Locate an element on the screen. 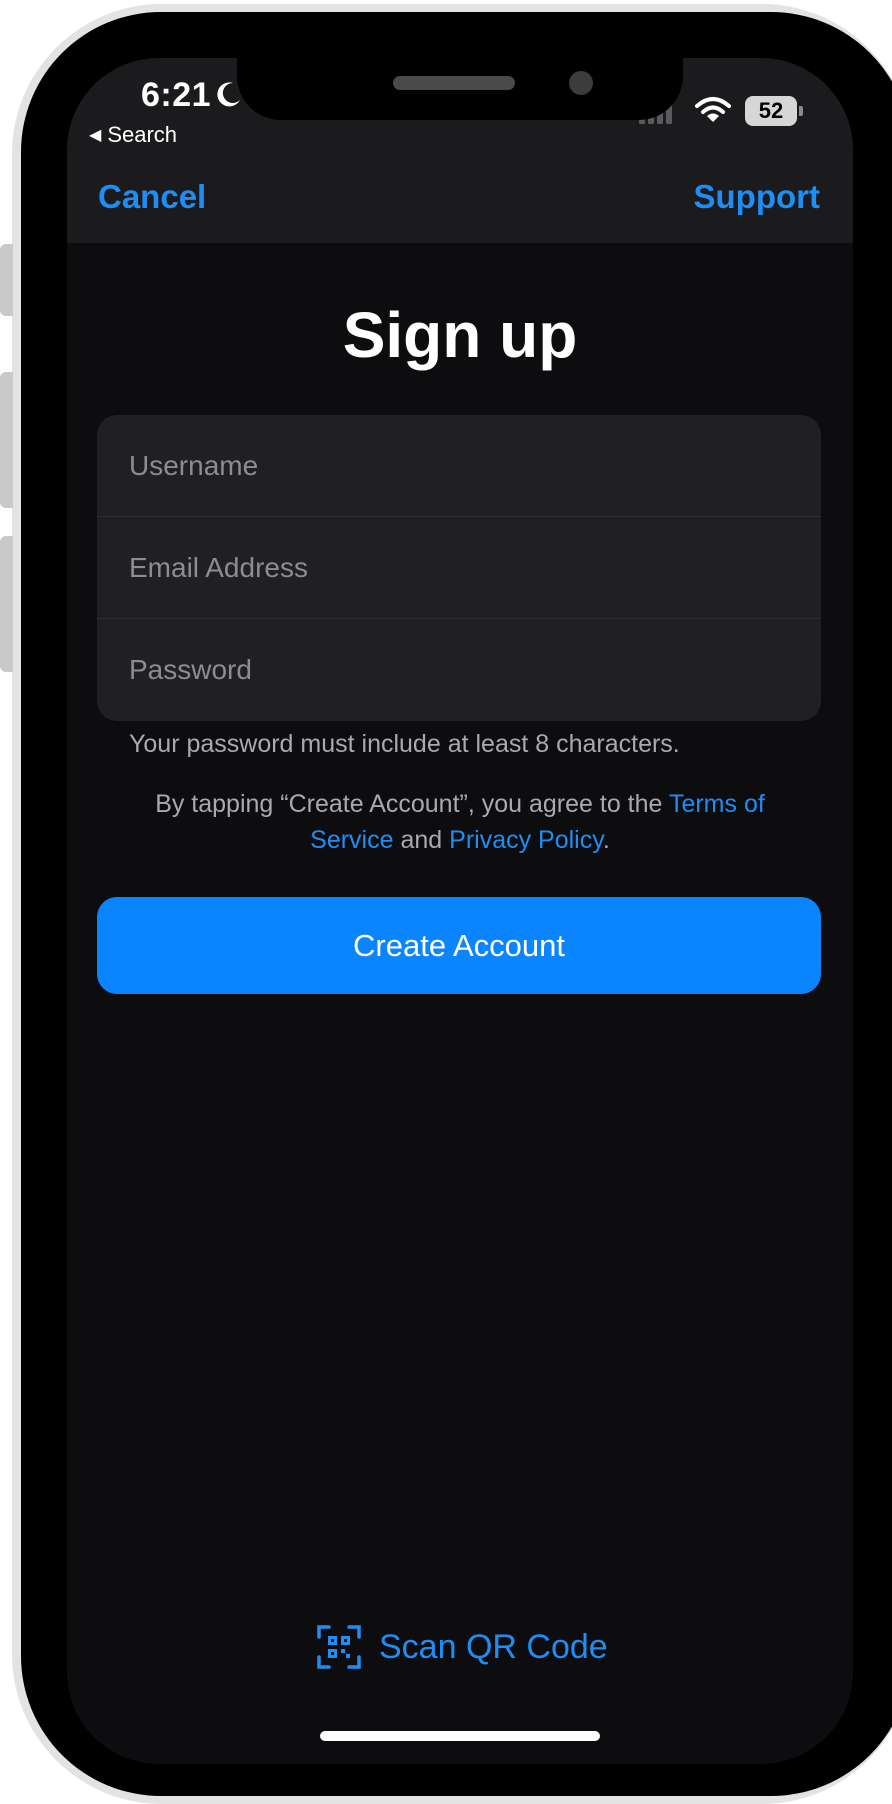 This screenshot has height=1804, width=892. scan-qr-code-button: Scan QR Code is located at coordinates (462, 1647).